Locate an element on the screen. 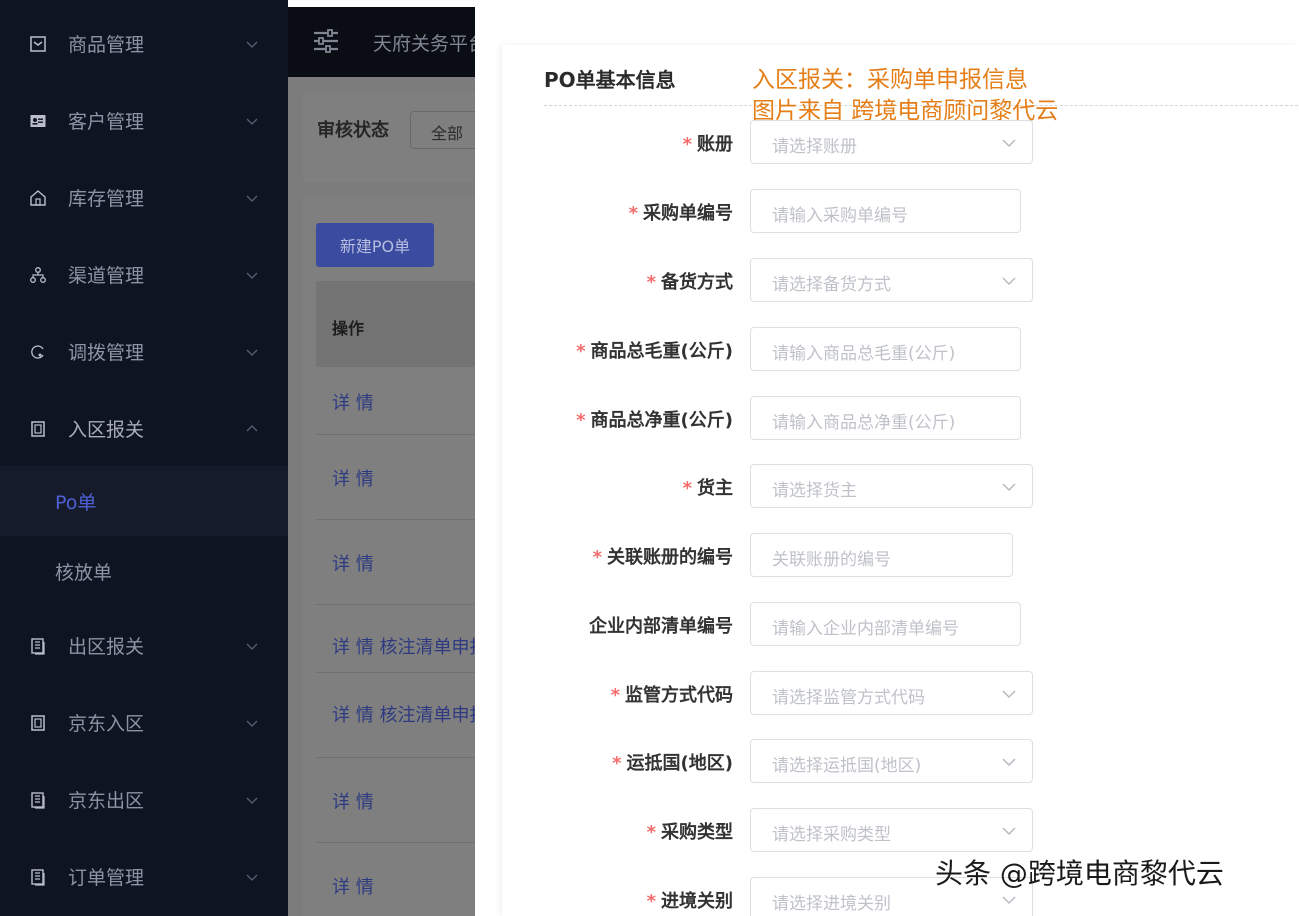 The height and width of the screenshot is (916, 1299). form-row-po-number: * 采购单编号 请输入采购单编号 is located at coordinates (887, 211).